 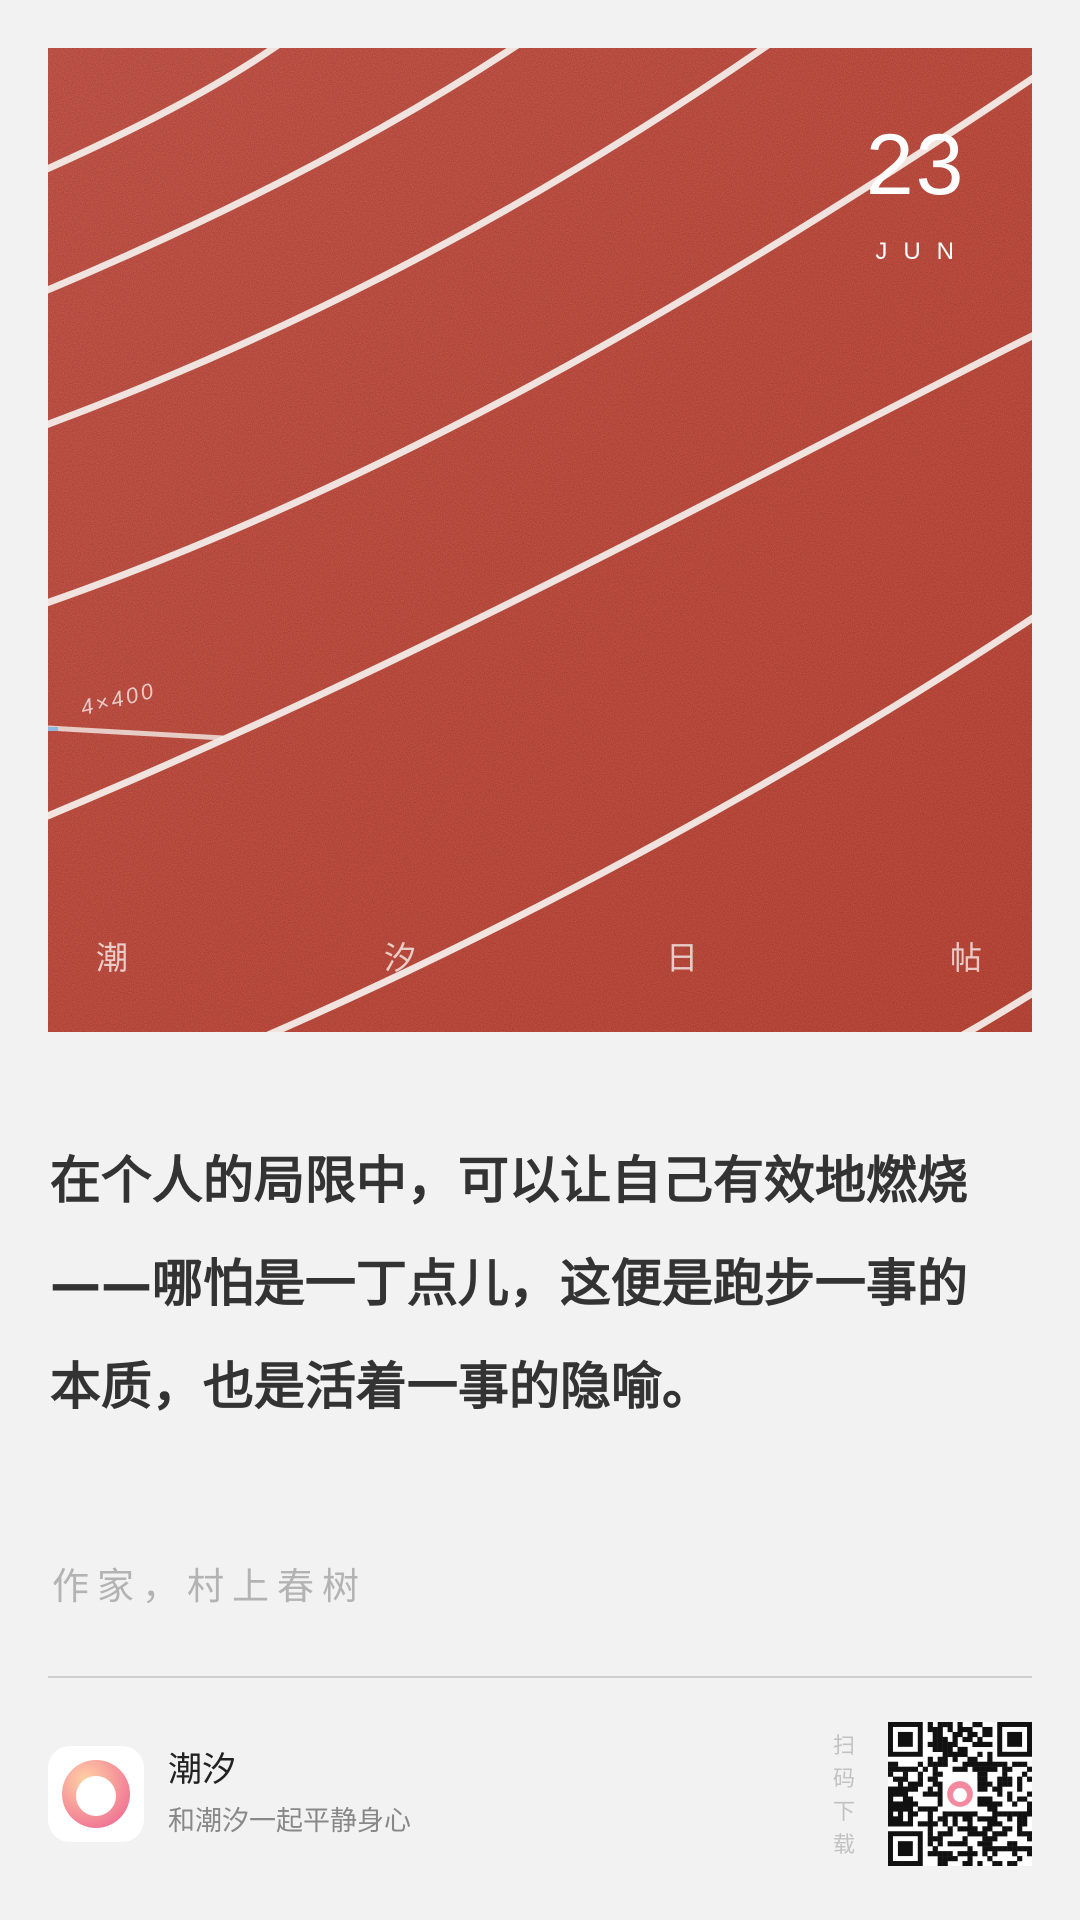 What do you see at coordinates (682, 958) in the screenshot?
I see `brand-char: 日` at bounding box center [682, 958].